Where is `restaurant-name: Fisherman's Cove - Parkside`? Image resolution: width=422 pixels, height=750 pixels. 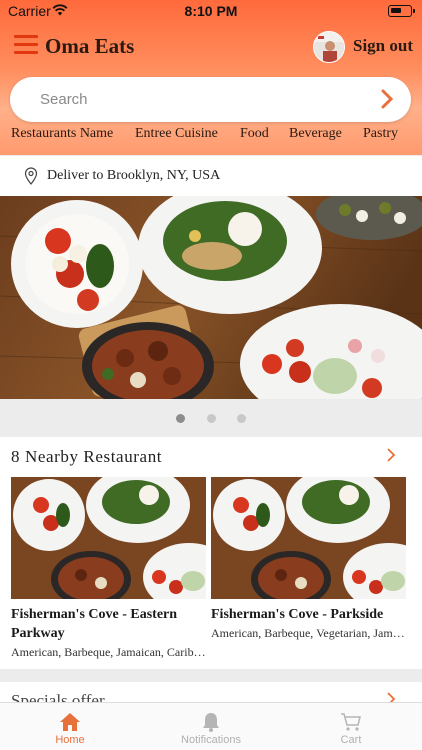
restaurant-name: Fisherman's Cove - Parkside is located at coordinates (297, 614).